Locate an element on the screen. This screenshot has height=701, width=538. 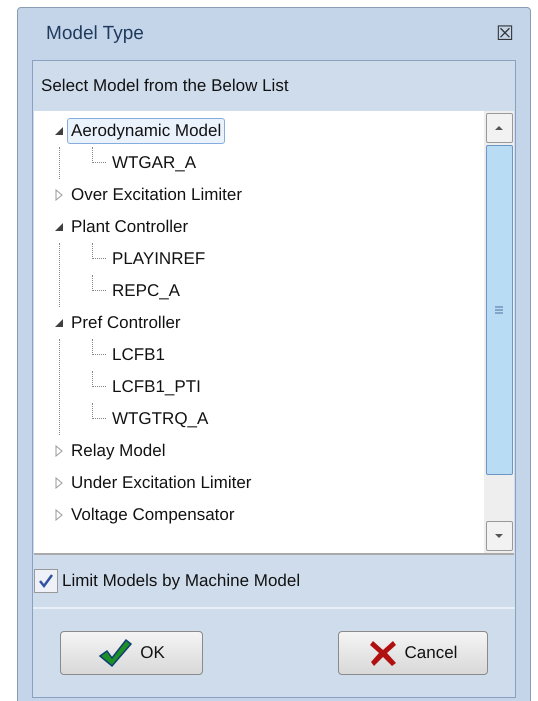
prompt-label: Select Model from the Below List is located at coordinates (165, 86).